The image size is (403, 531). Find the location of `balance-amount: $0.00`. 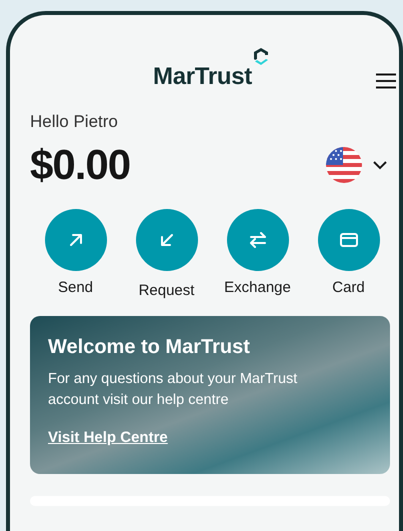

balance-amount: $0.00 is located at coordinates (80, 165).